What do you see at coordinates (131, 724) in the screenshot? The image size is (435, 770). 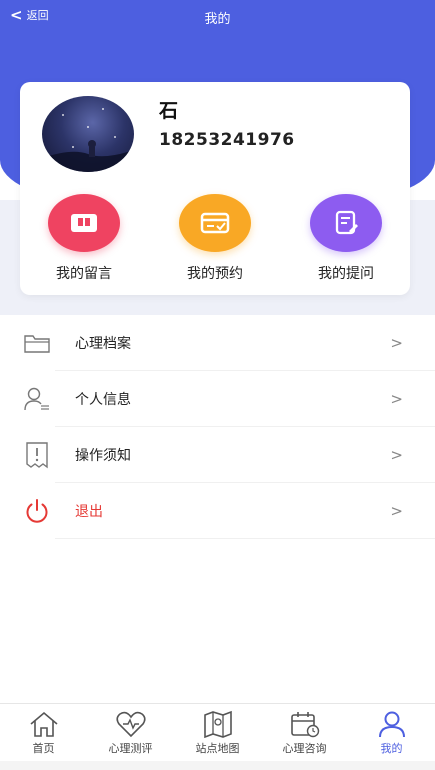 I see `heart-pulse-icon` at bounding box center [131, 724].